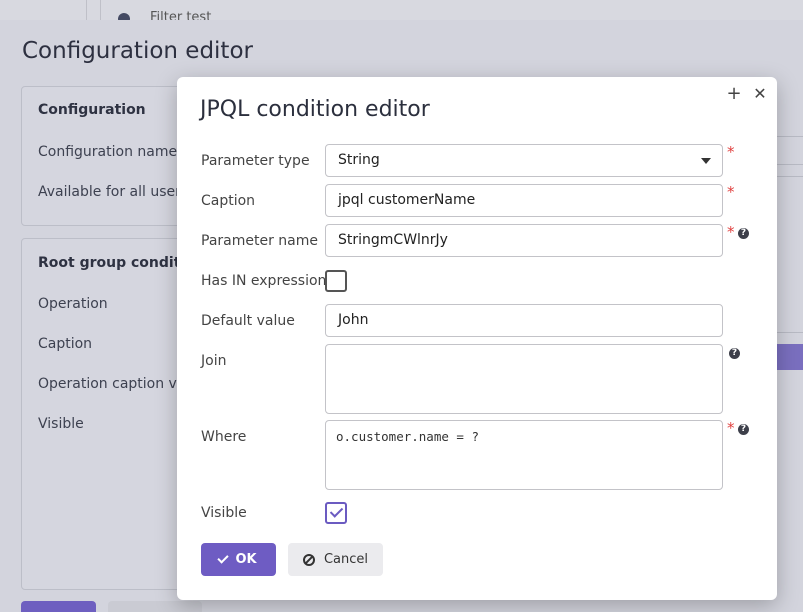 The height and width of the screenshot is (612, 803). What do you see at coordinates (259, 241) in the screenshot?
I see `parameter-name-label: Parameter name` at bounding box center [259, 241].